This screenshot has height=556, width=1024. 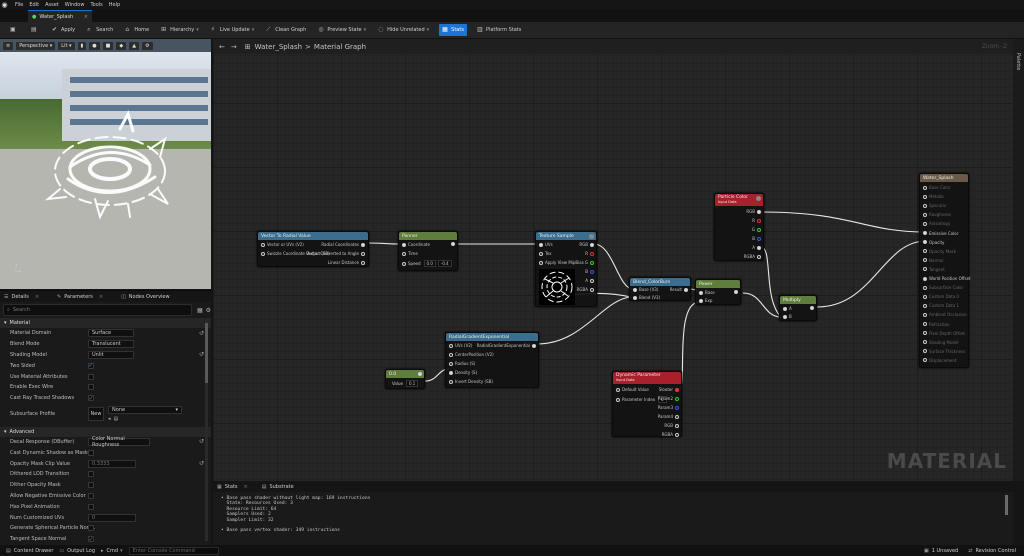 What do you see at coordinates (545, 253) in the screenshot?
I see `pin-tex: Tex` at bounding box center [545, 253].